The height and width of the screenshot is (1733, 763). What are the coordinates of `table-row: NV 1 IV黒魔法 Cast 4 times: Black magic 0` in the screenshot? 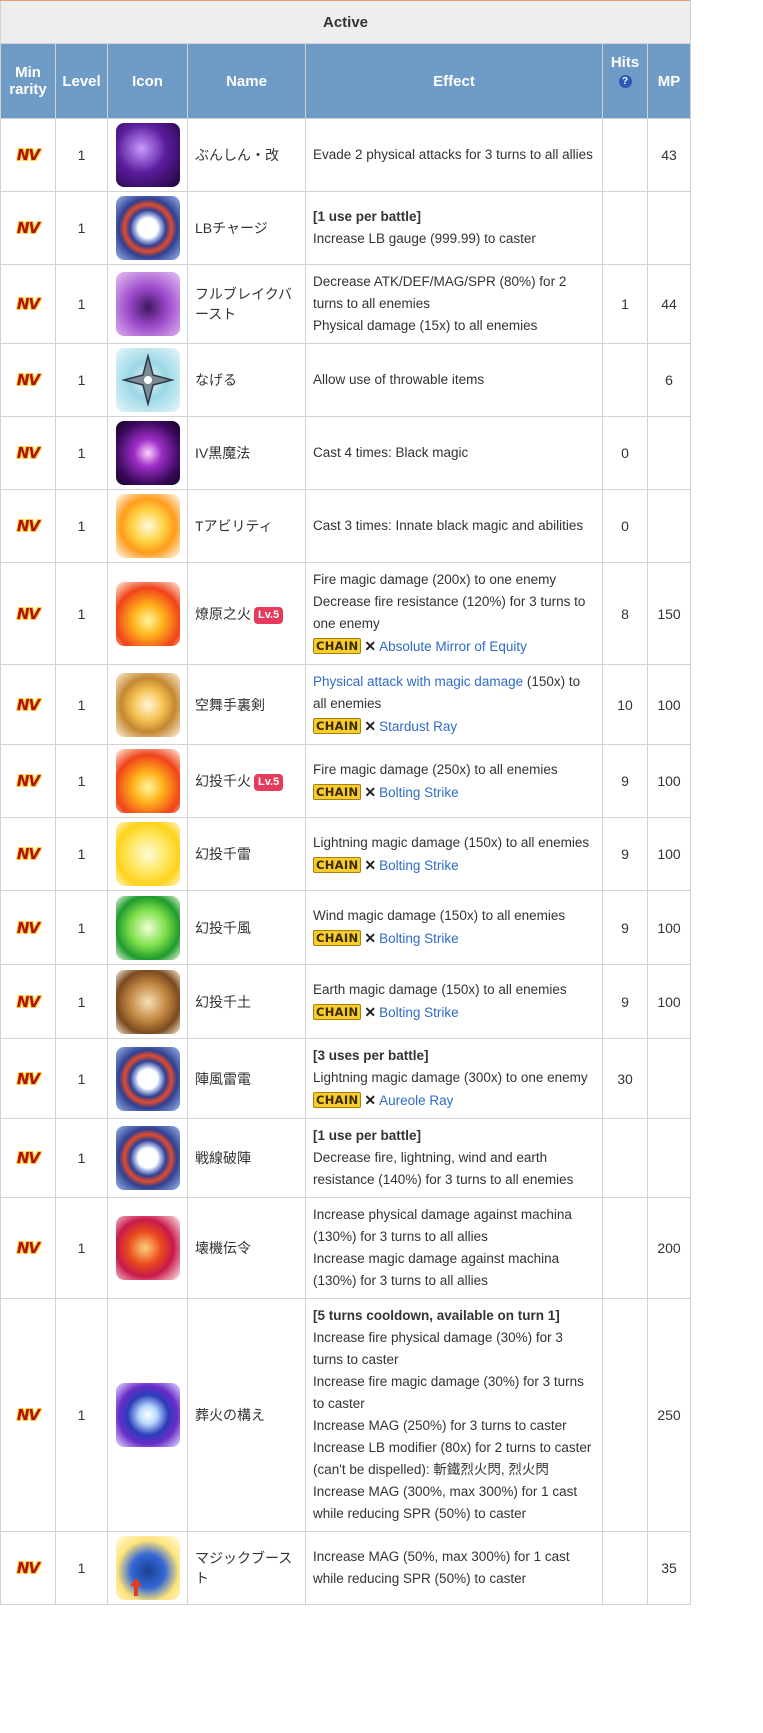 It's located at (346, 453).